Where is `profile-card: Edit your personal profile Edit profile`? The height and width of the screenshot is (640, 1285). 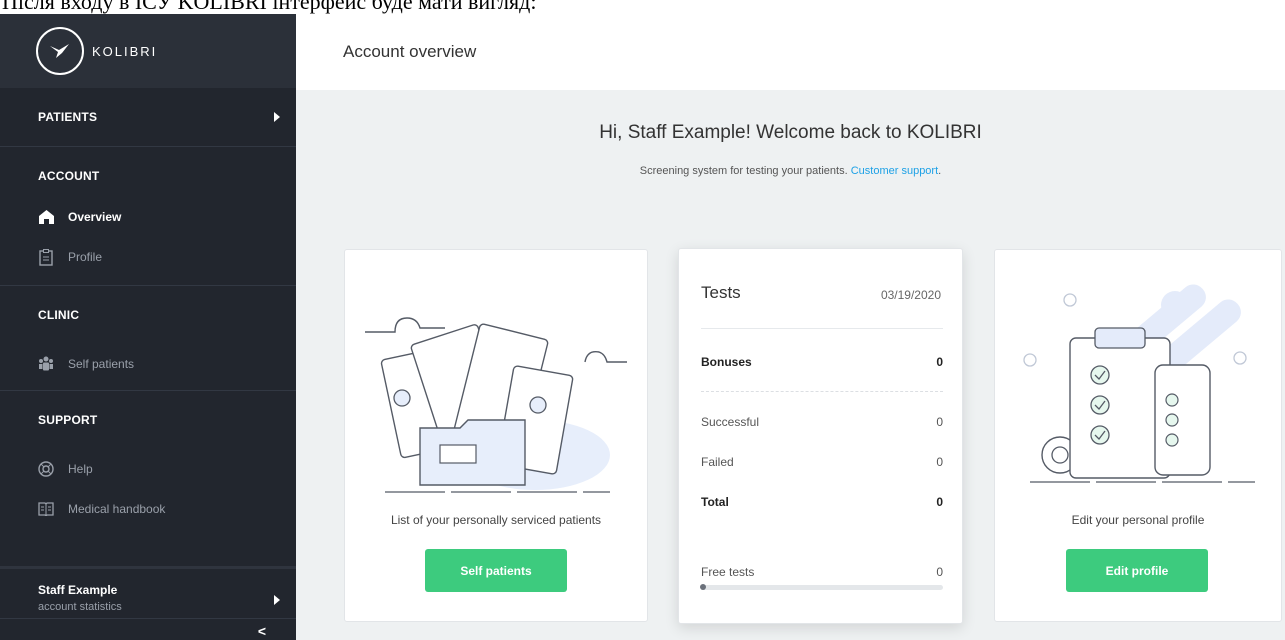 profile-card: Edit your personal profile Edit profile is located at coordinates (1138, 435).